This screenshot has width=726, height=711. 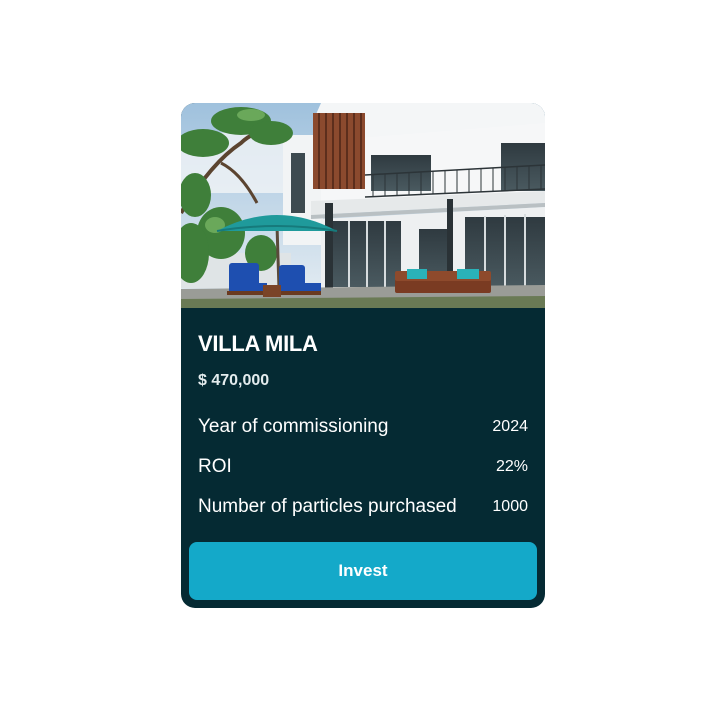 What do you see at coordinates (511, 466) in the screenshot?
I see `detail-value: 22%` at bounding box center [511, 466].